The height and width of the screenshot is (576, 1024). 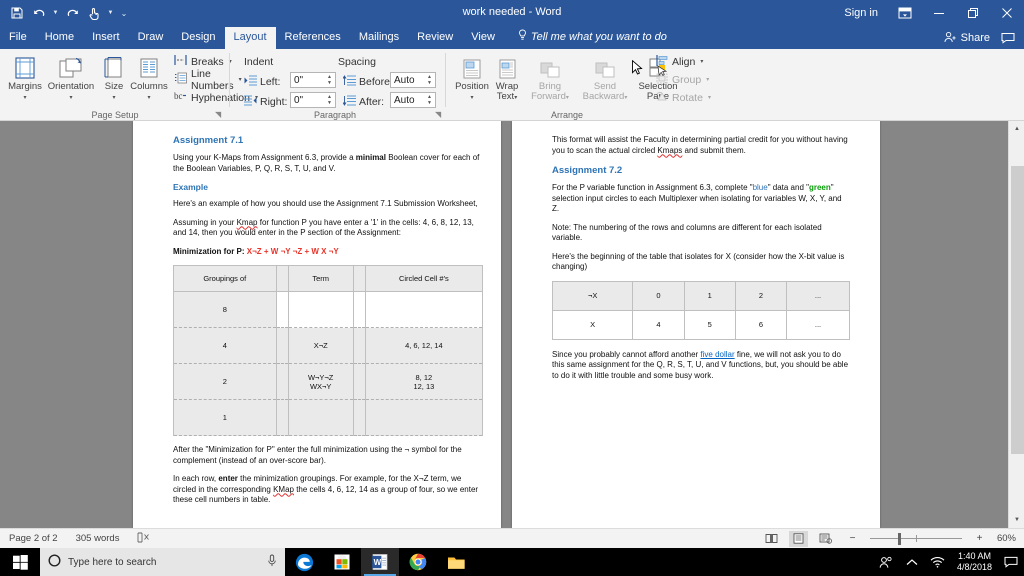 What do you see at coordinates (72, 13) in the screenshot?
I see `redo-icon` at bounding box center [72, 13].